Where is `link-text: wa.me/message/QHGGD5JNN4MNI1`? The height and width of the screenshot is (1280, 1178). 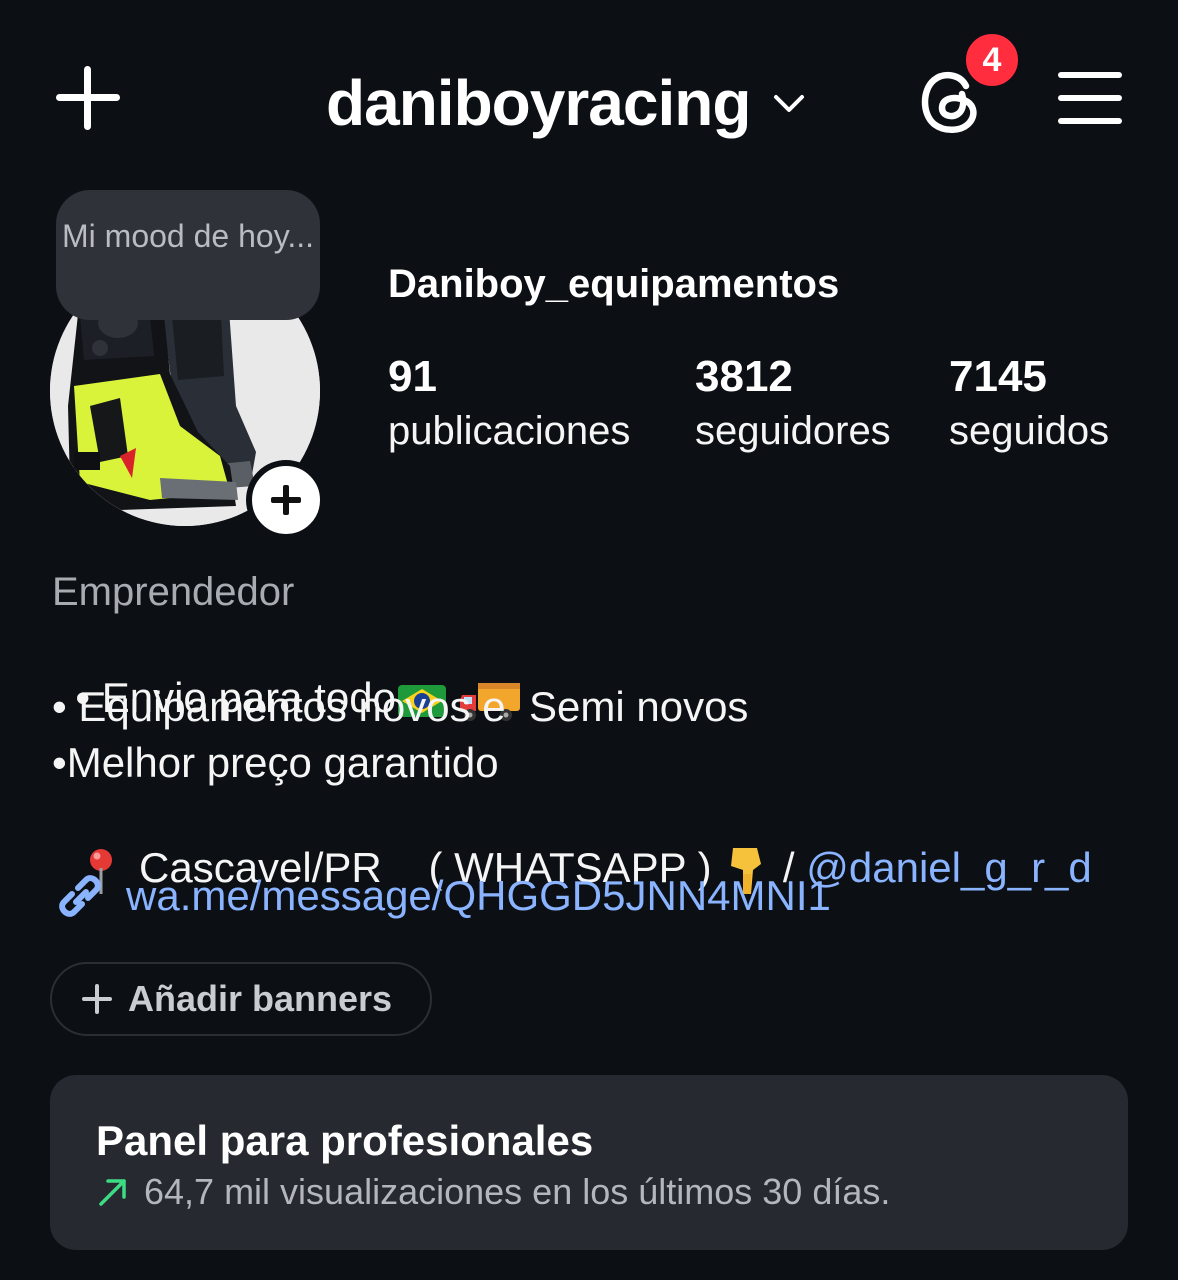 link-text: wa.me/message/QHGGD5JNN4MNI1 is located at coordinates (478, 896).